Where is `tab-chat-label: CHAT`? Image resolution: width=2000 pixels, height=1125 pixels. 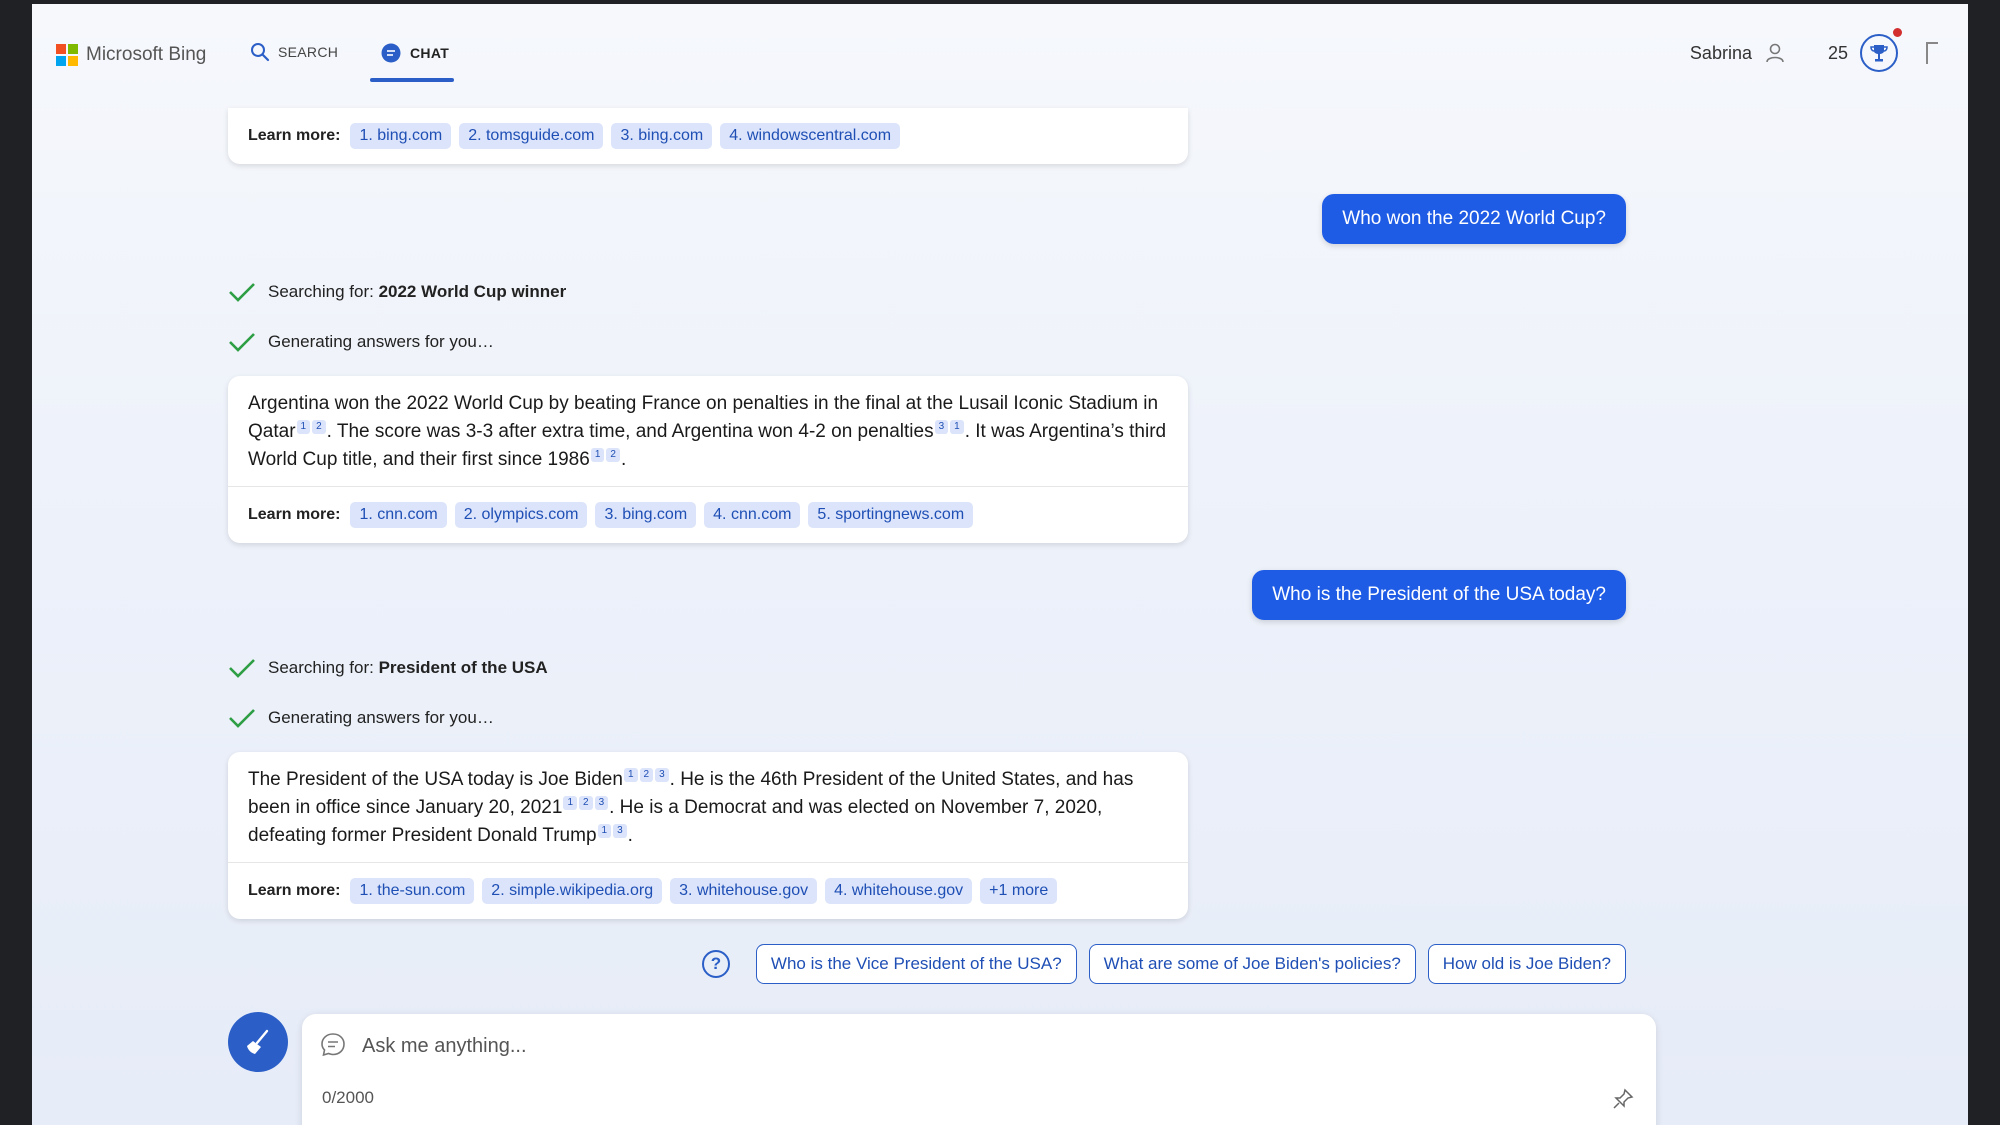
tab-chat-label: CHAT is located at coordinates (430, 53).